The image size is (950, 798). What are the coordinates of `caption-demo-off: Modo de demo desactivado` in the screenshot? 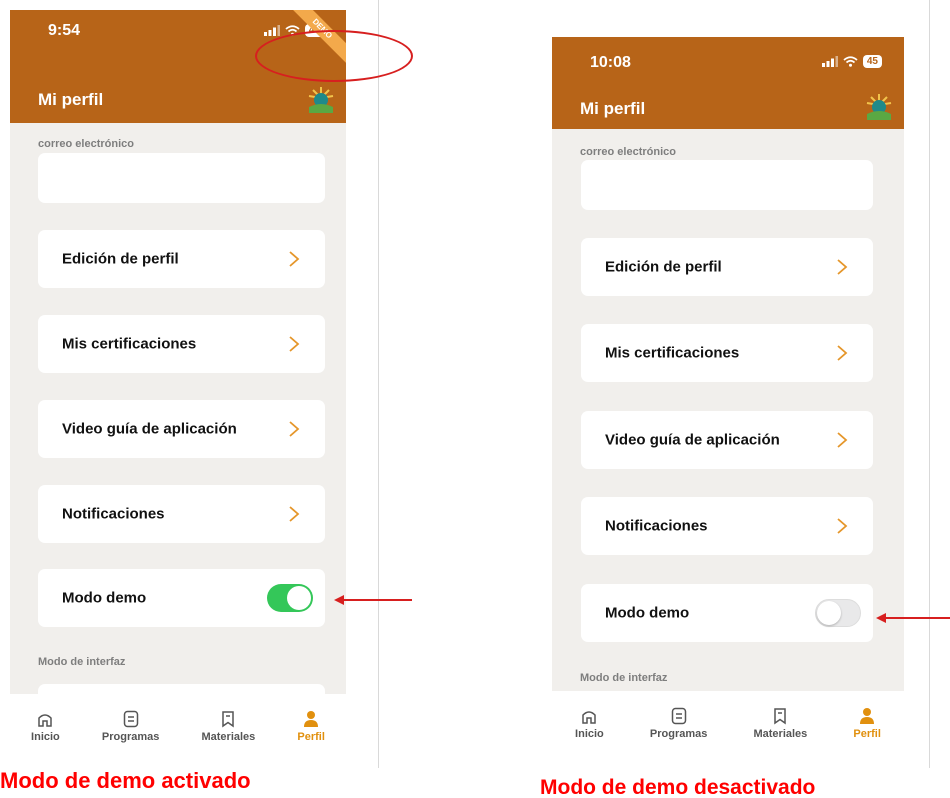 It's located at (678, 787).